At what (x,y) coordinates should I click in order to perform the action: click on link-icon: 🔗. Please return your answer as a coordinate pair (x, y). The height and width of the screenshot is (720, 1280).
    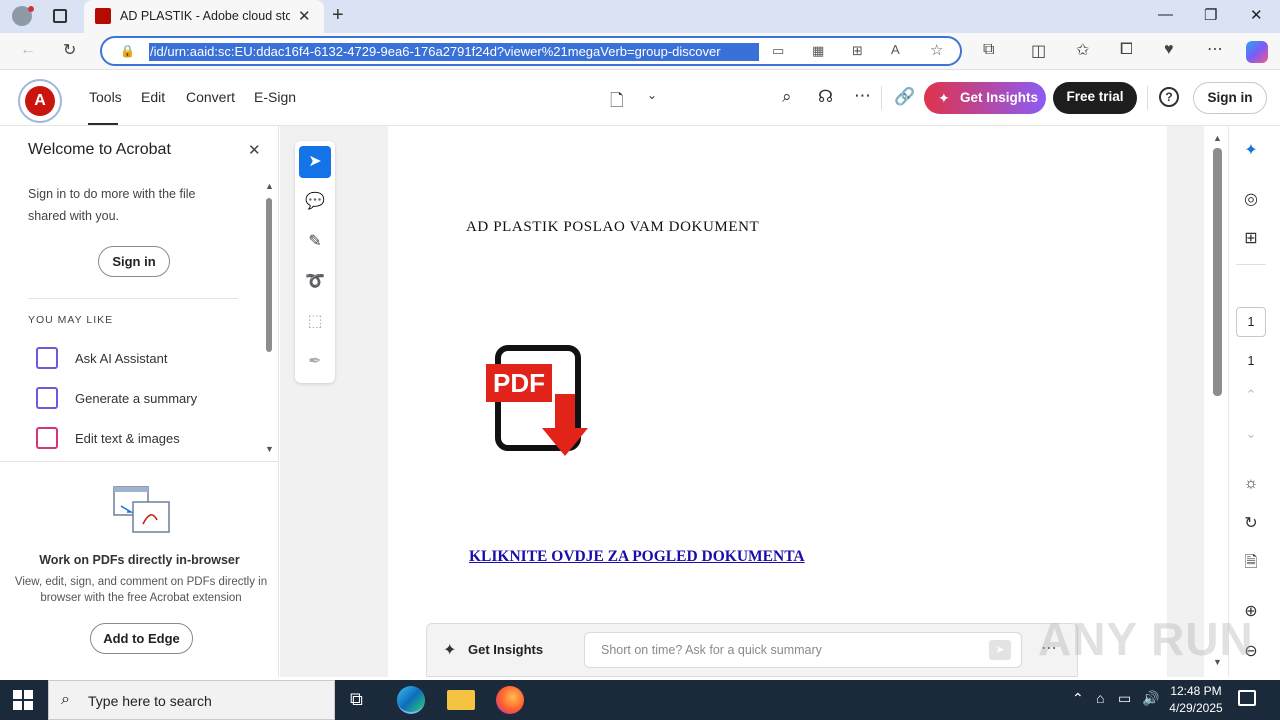
    Looking at the image, I should click on (904, 97).